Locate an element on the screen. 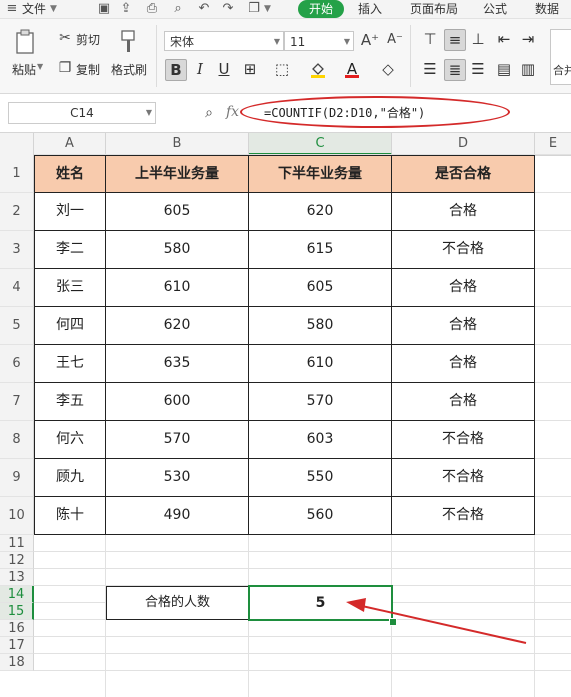 This screenshot has width=571, height=697. arrow-head is located at coordinates (356, 605).